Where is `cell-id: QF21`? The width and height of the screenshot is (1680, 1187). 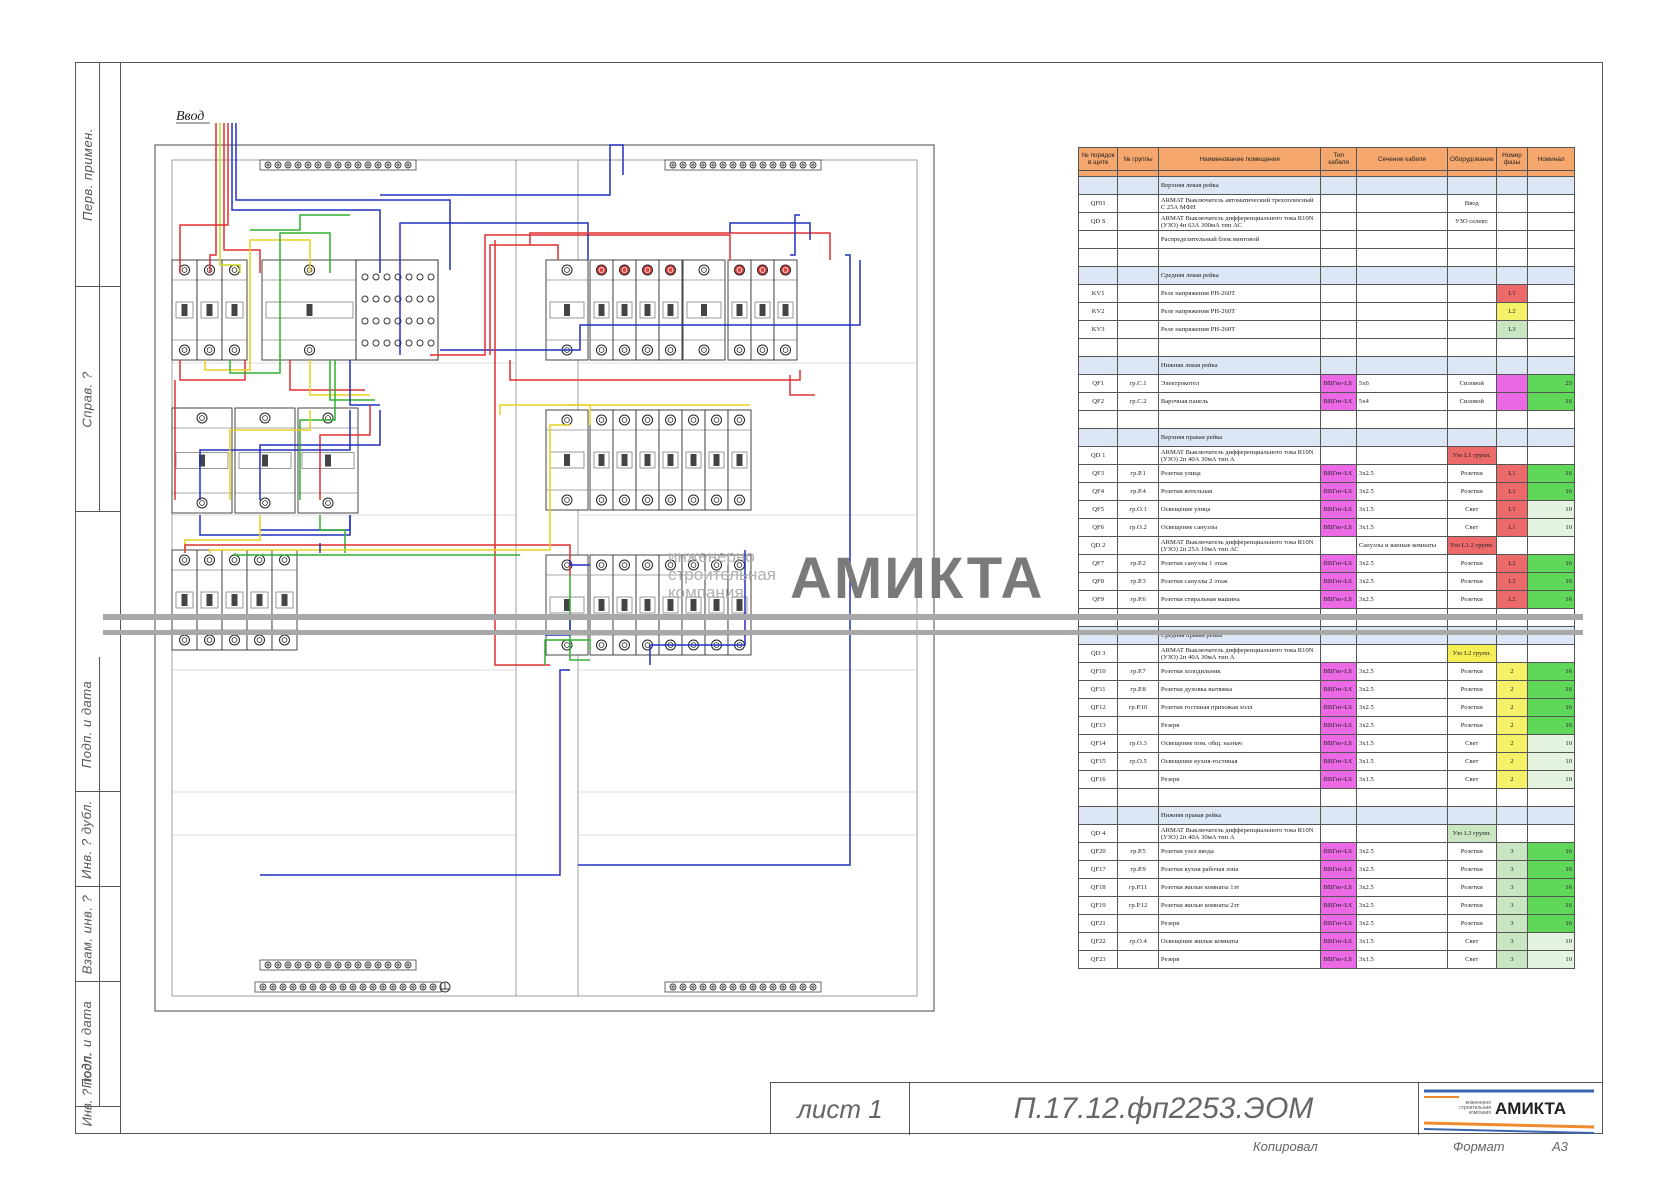
cell-id: QF21 is located at coordinates (1098, 923).